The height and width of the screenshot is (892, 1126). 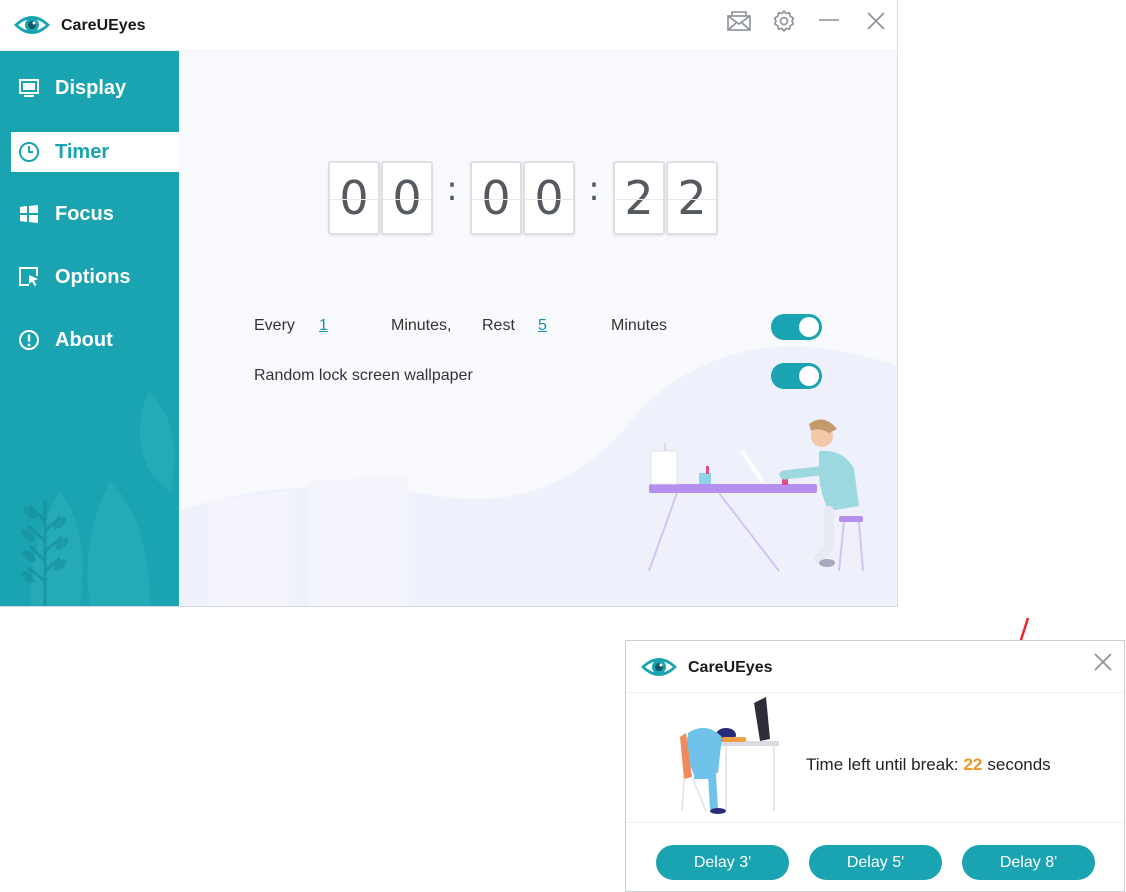 I want to click on popup-header: CareUEyes, so click(x=875, y=667).